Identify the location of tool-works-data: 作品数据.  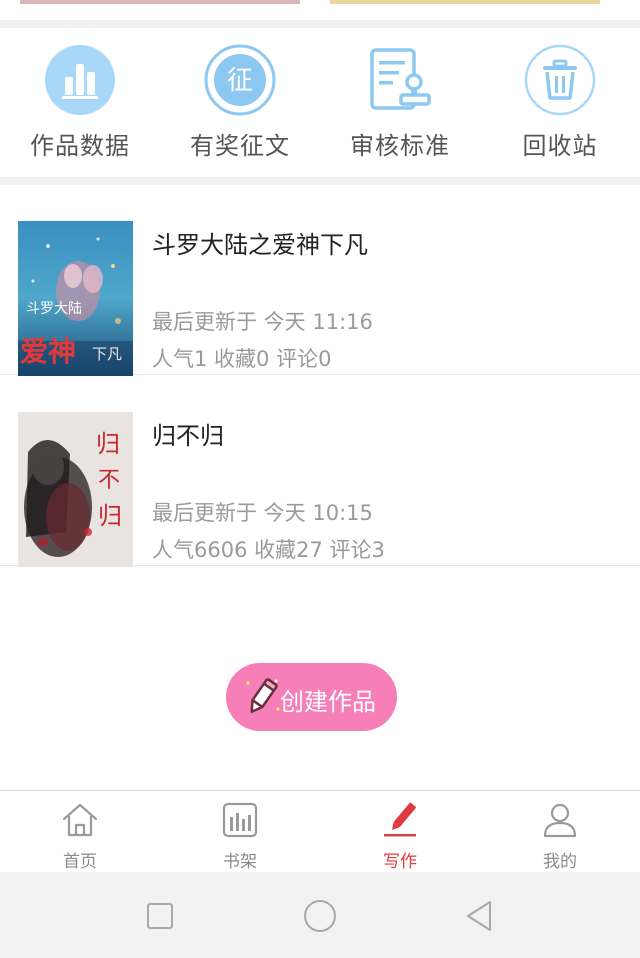
(80, 102).